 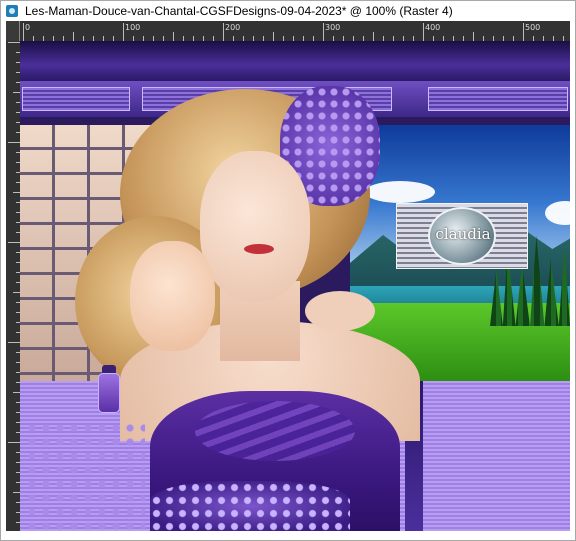 What do you see at coordinates (288, 535) in the screenshot?
I see `window-bottom-edge` at bounding box center [288, 535].